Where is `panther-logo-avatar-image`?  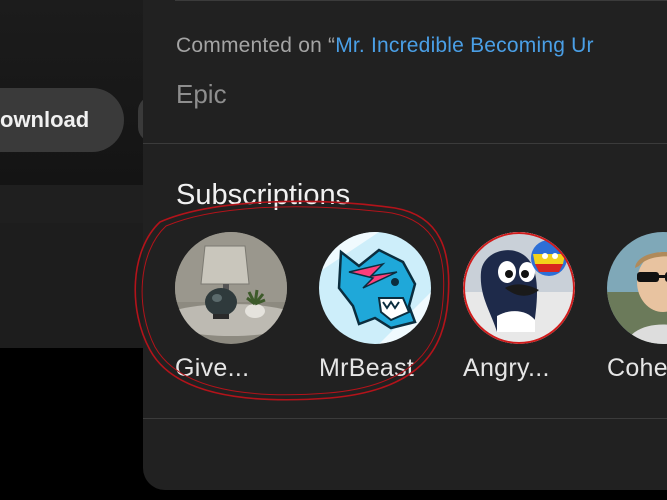 panther-logo-avatar-image is located at coordinates (375, 288).